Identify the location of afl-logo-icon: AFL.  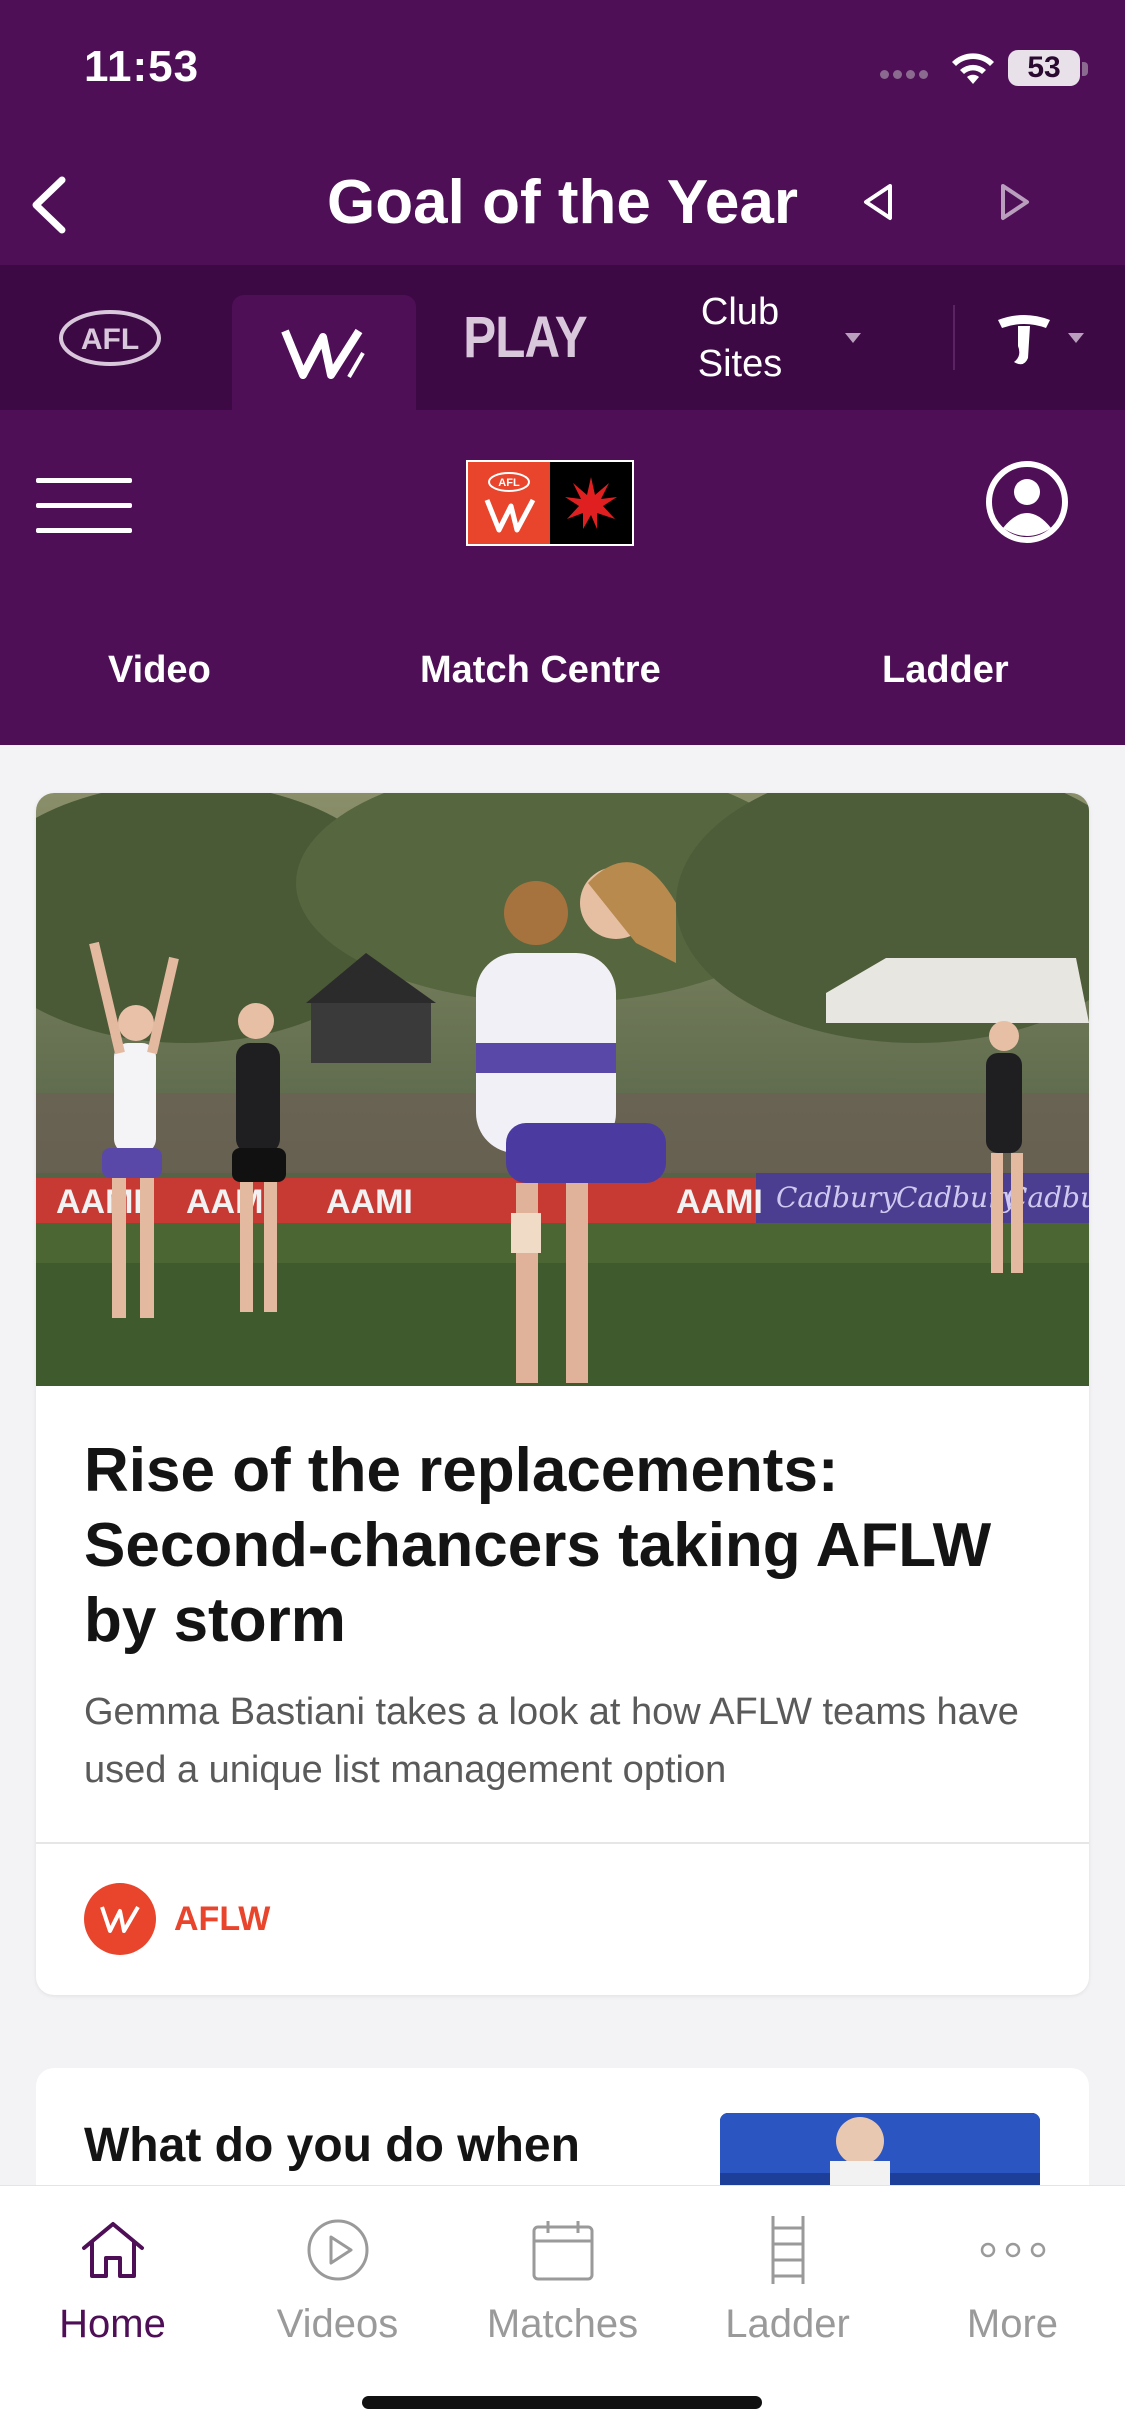
(110, 337).